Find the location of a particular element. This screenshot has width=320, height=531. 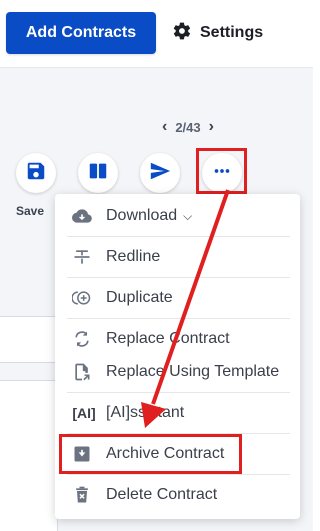

ai-icon: [AI] is located at coordinates (84, 413).